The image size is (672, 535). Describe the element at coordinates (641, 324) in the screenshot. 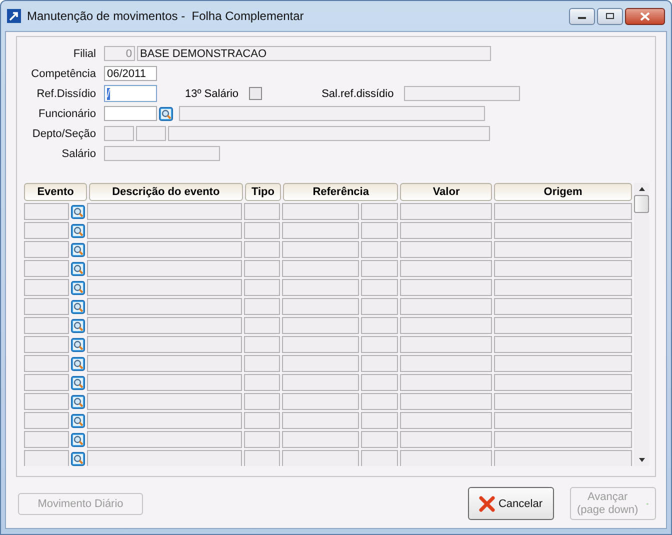

I see `scrollbar` at that location.